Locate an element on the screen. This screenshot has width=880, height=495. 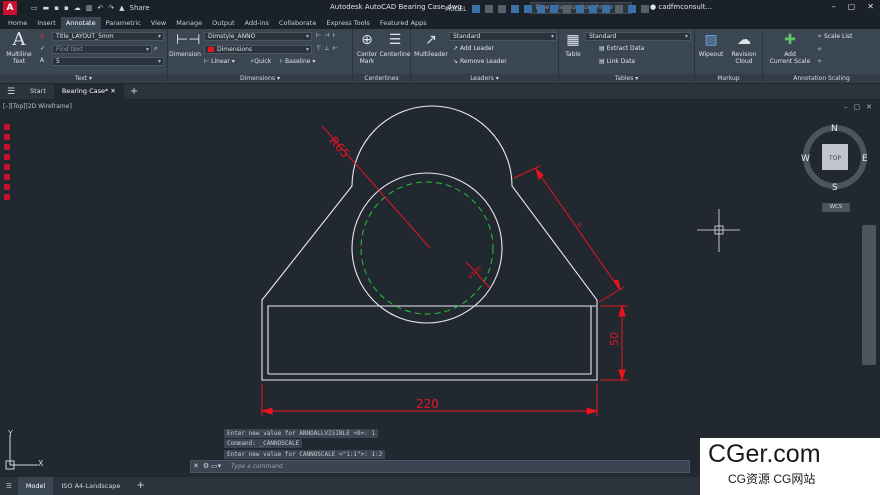
annotation-scale-icon is located at coordinates (605, 9).